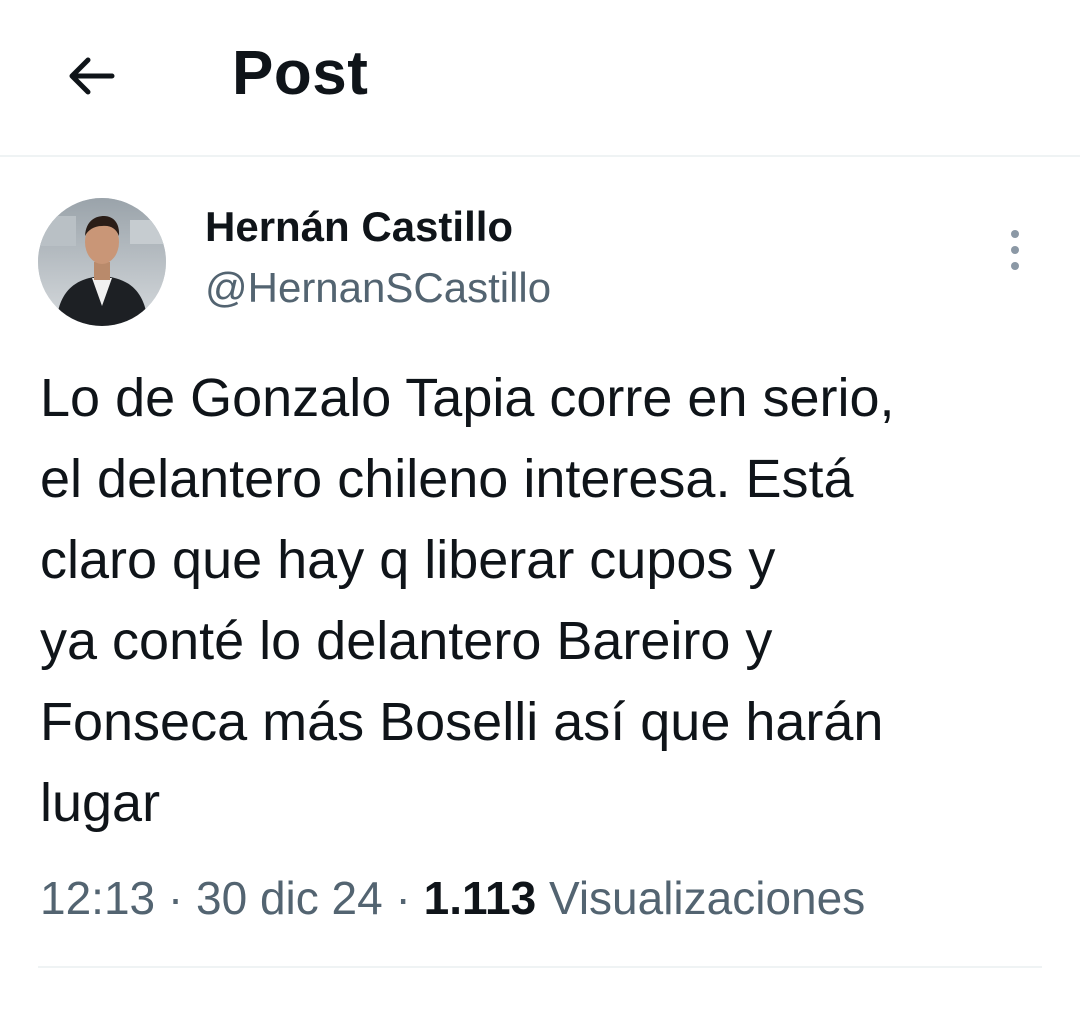 The width and height of the screenshot is (1080, 1015). I want to click on post-text-line: Fonseca más Boselli así que harán, so click(462, 722).